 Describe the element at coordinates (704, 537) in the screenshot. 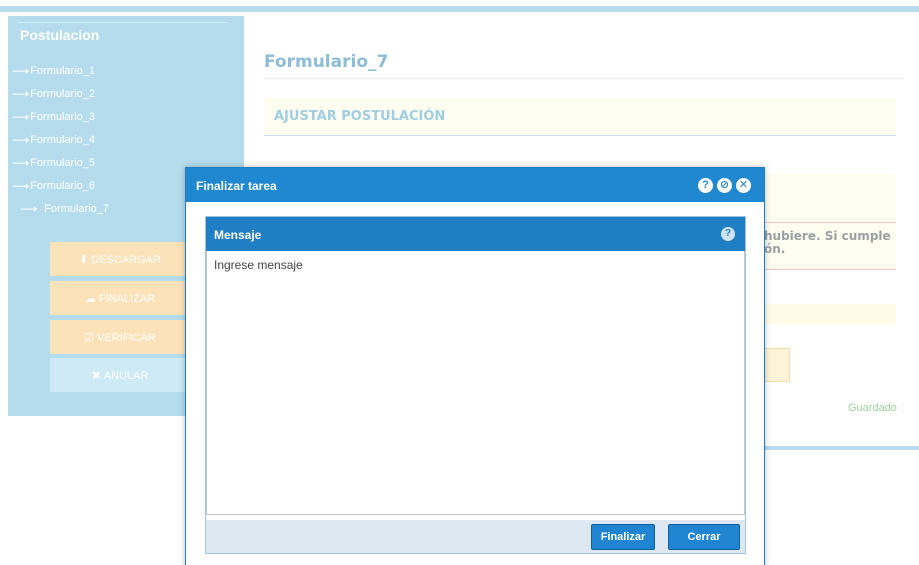

I see `cerrar-button: Cerrar` at that location.